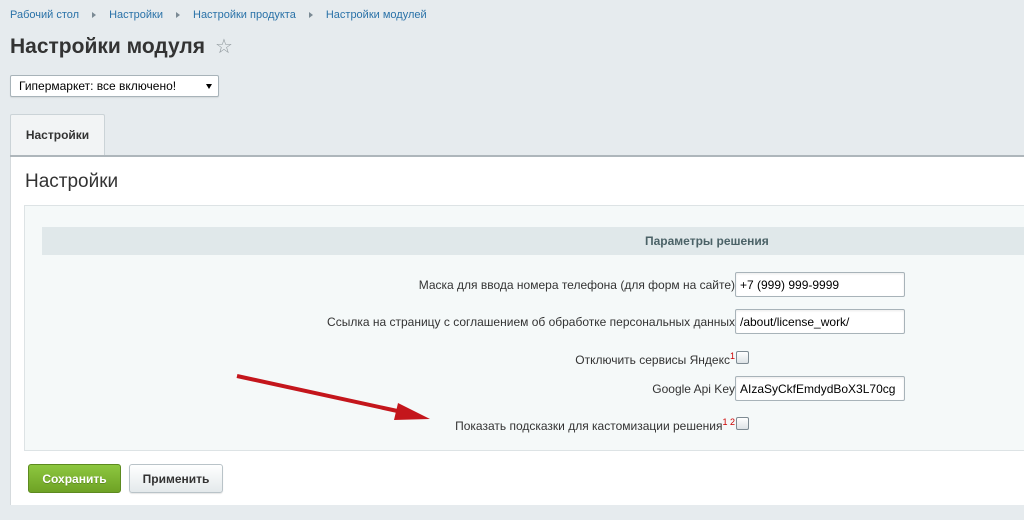 The image size is (1024, 520). What do you see at coordinates (742, 357) in the screenshot?
I see `disable-yandex-checkbox` at bounding box center [742, 357].